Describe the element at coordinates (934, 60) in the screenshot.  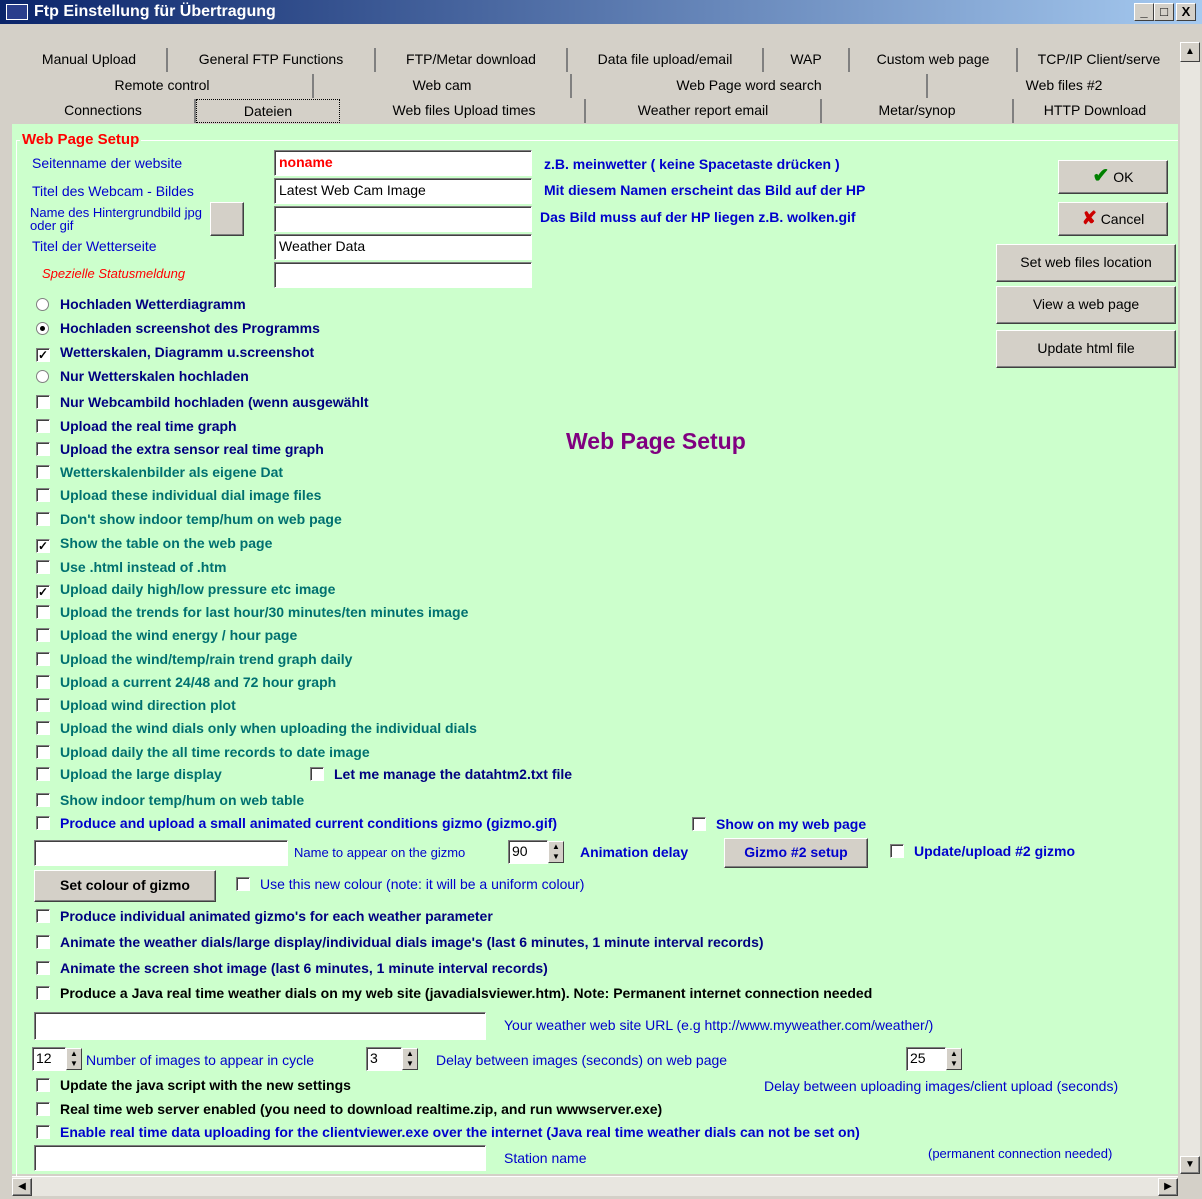
I see `tab-custom-web-page: Custom web page` at that location.